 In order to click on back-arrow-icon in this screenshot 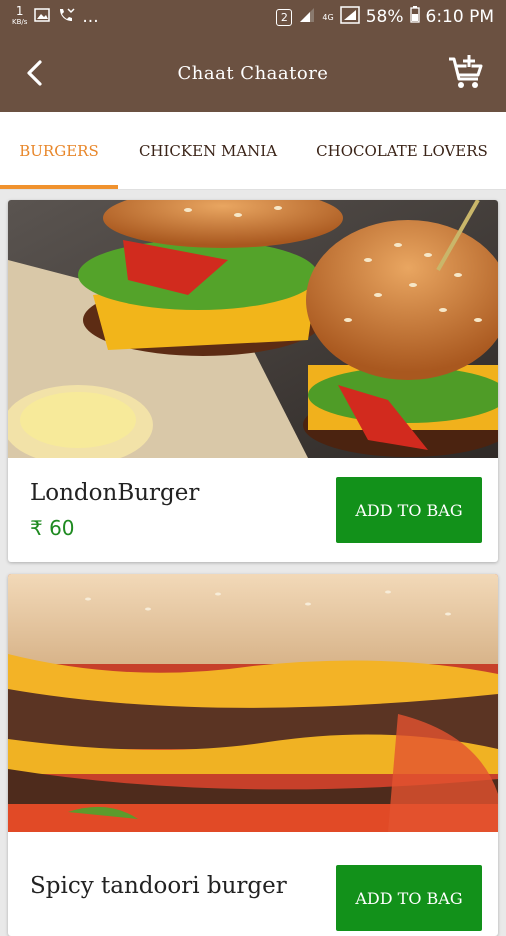, I will do `click(34, 73)`.